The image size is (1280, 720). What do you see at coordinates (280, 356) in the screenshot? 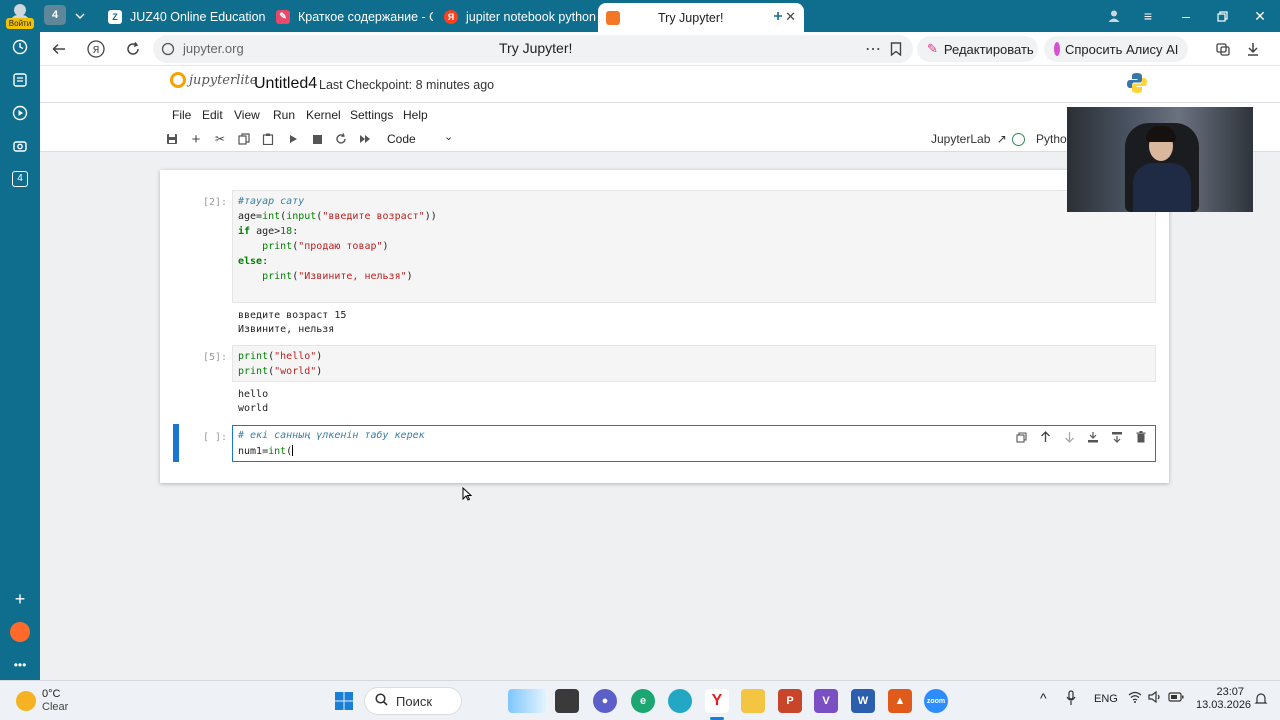
I see `code-line: print("hello")` at bounding box center [280, 356].